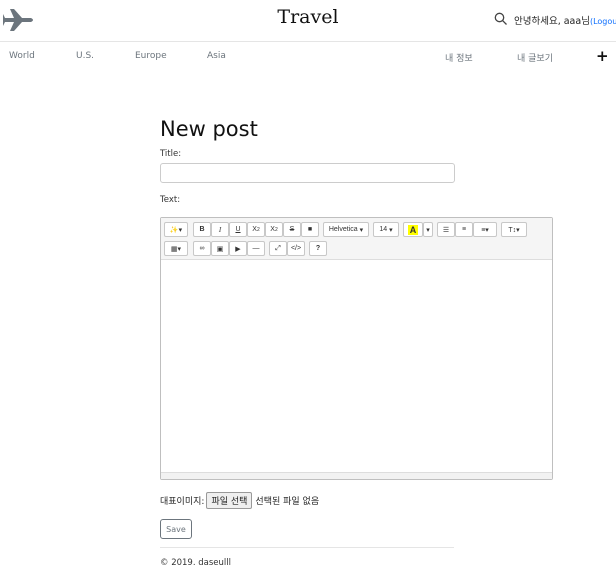  Describe the element at coordinates (170, 200) in the screenshot. I see `text-label: Text:` at that location.